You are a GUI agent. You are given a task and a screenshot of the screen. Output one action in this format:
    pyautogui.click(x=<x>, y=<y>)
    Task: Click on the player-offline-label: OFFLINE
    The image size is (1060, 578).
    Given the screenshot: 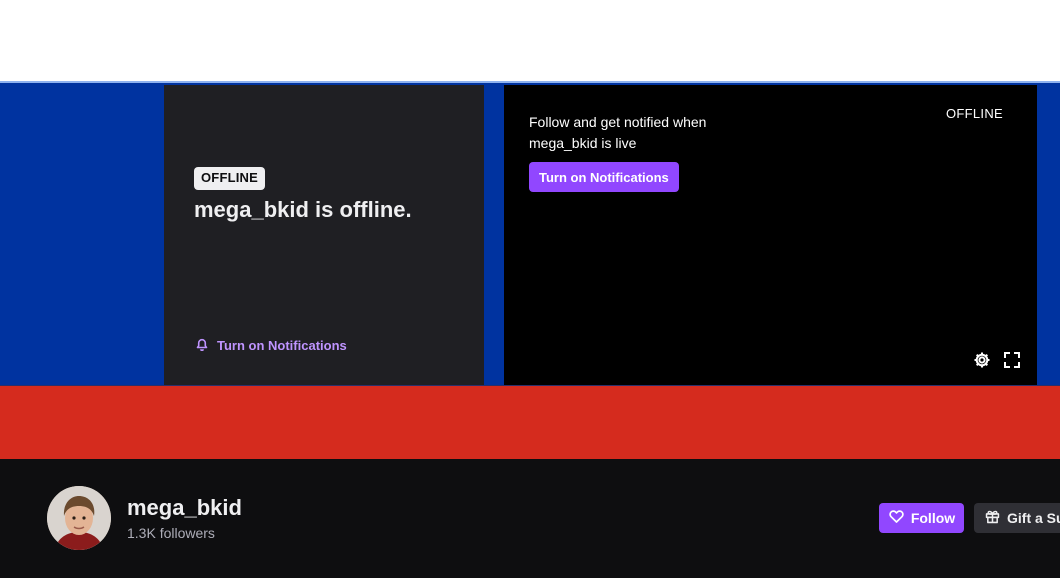 What is the action you would take?
    pyautogui.click(x=974, y=113)
    